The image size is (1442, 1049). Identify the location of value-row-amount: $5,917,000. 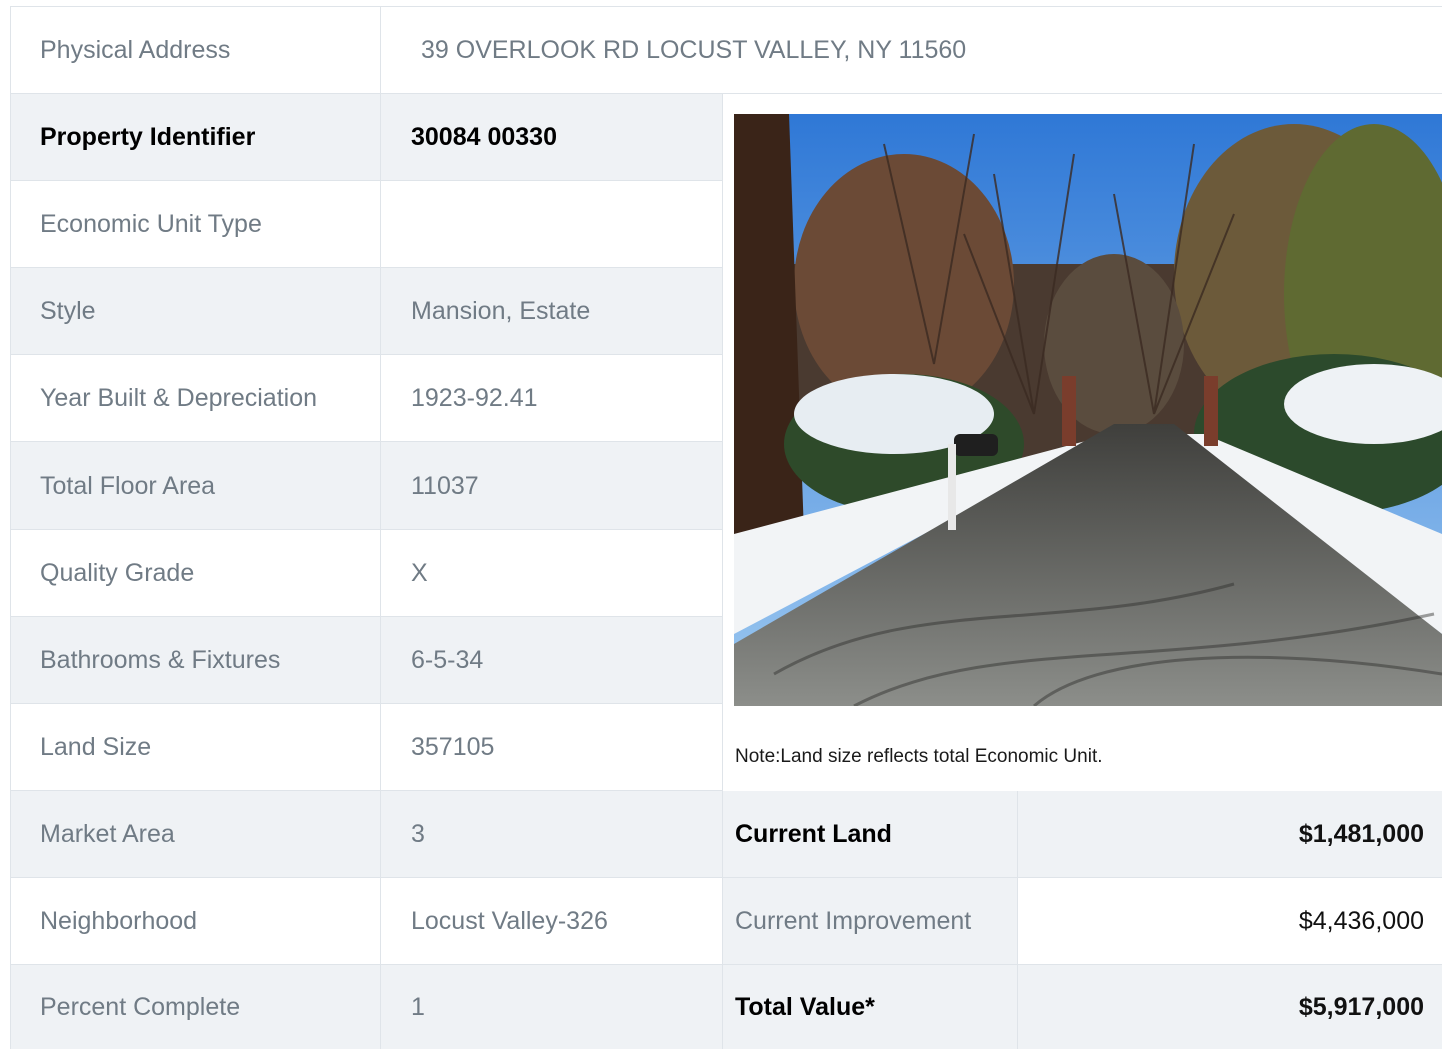
(1229, 1007).